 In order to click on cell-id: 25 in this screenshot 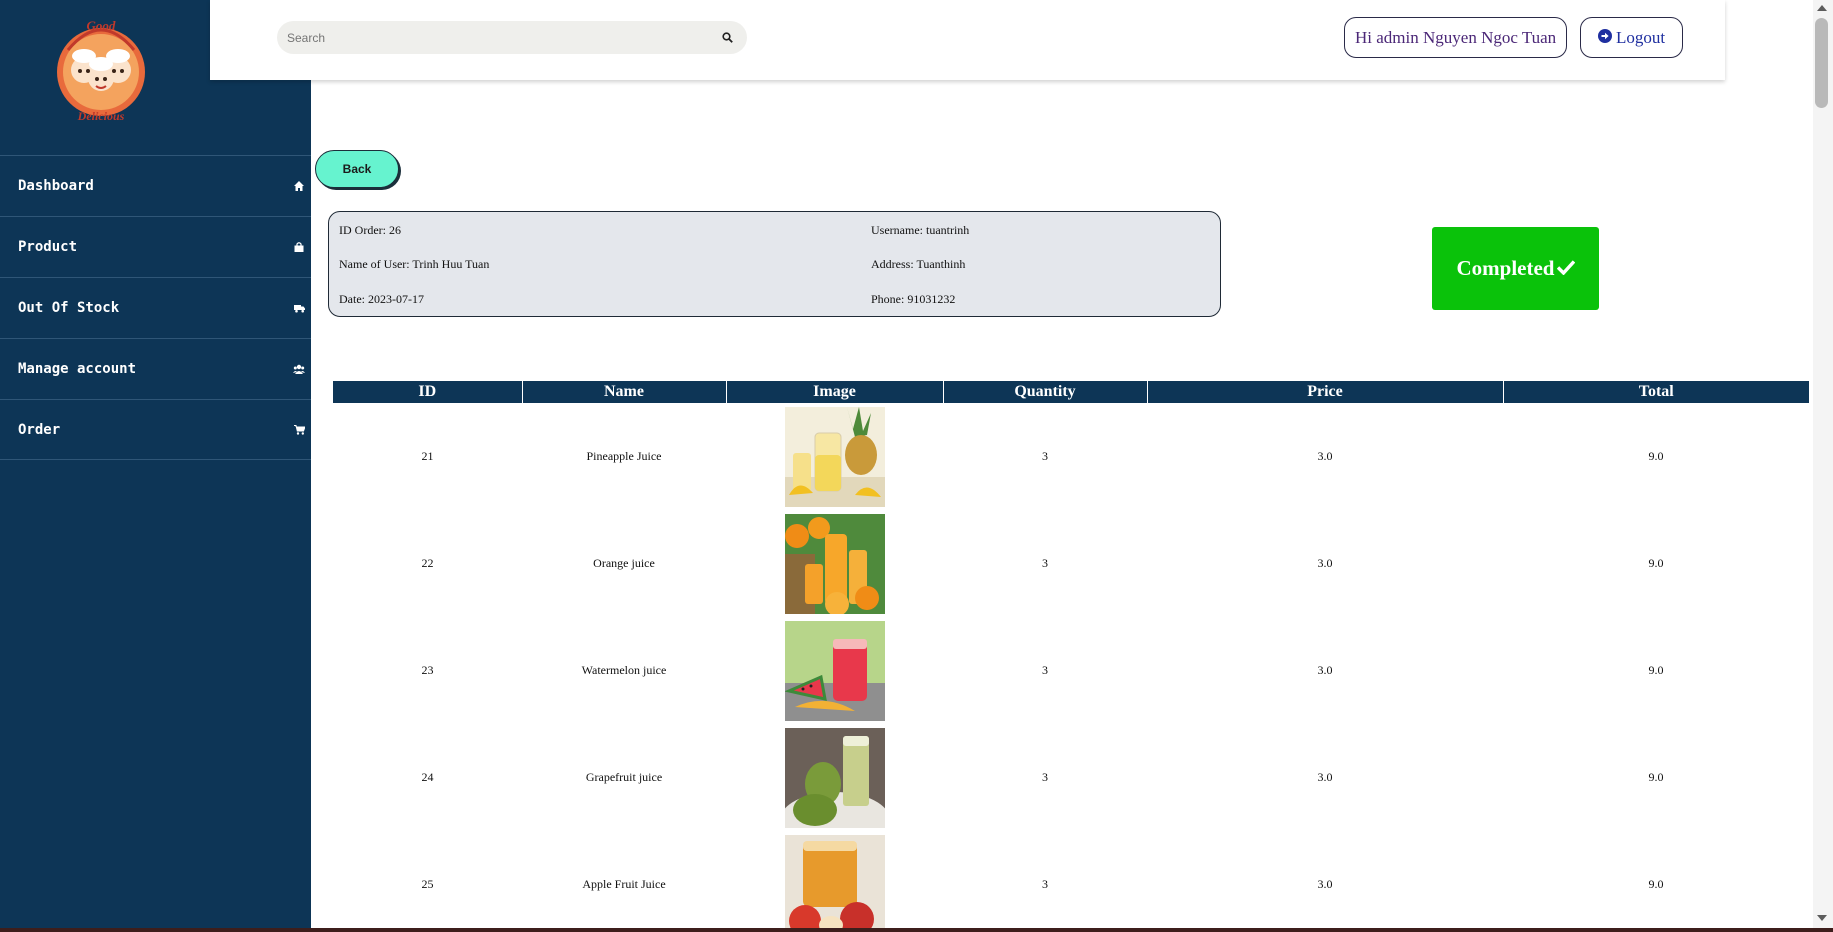, I will do `click(427, 884)`.